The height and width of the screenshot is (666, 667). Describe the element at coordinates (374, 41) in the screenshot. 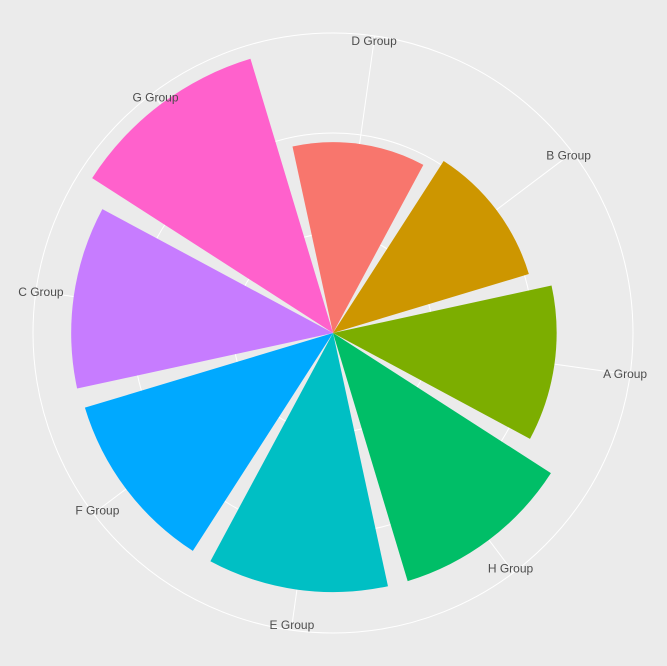

I see `label-d-group: D Group` at that location.